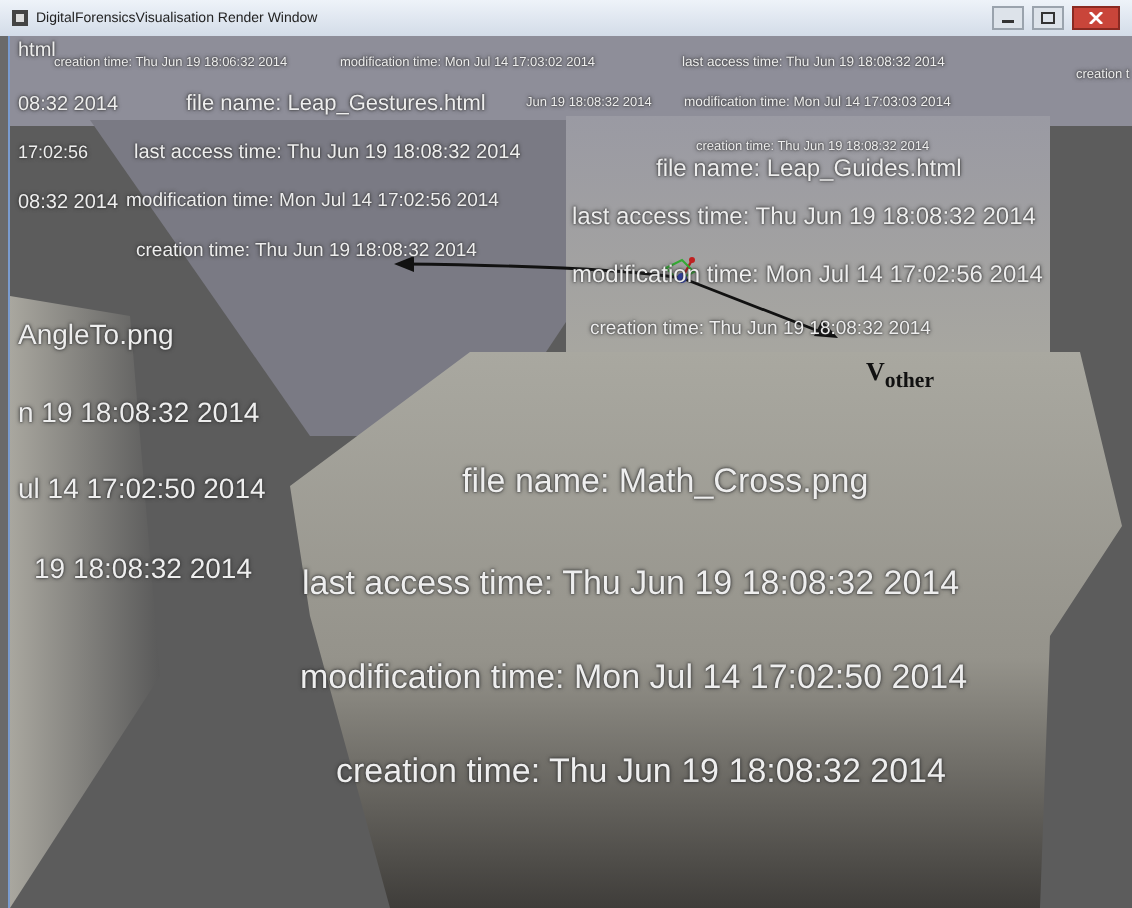 This screenshot has height=908, width=1132. I want to click on maximize-button, so click(1048, 18).